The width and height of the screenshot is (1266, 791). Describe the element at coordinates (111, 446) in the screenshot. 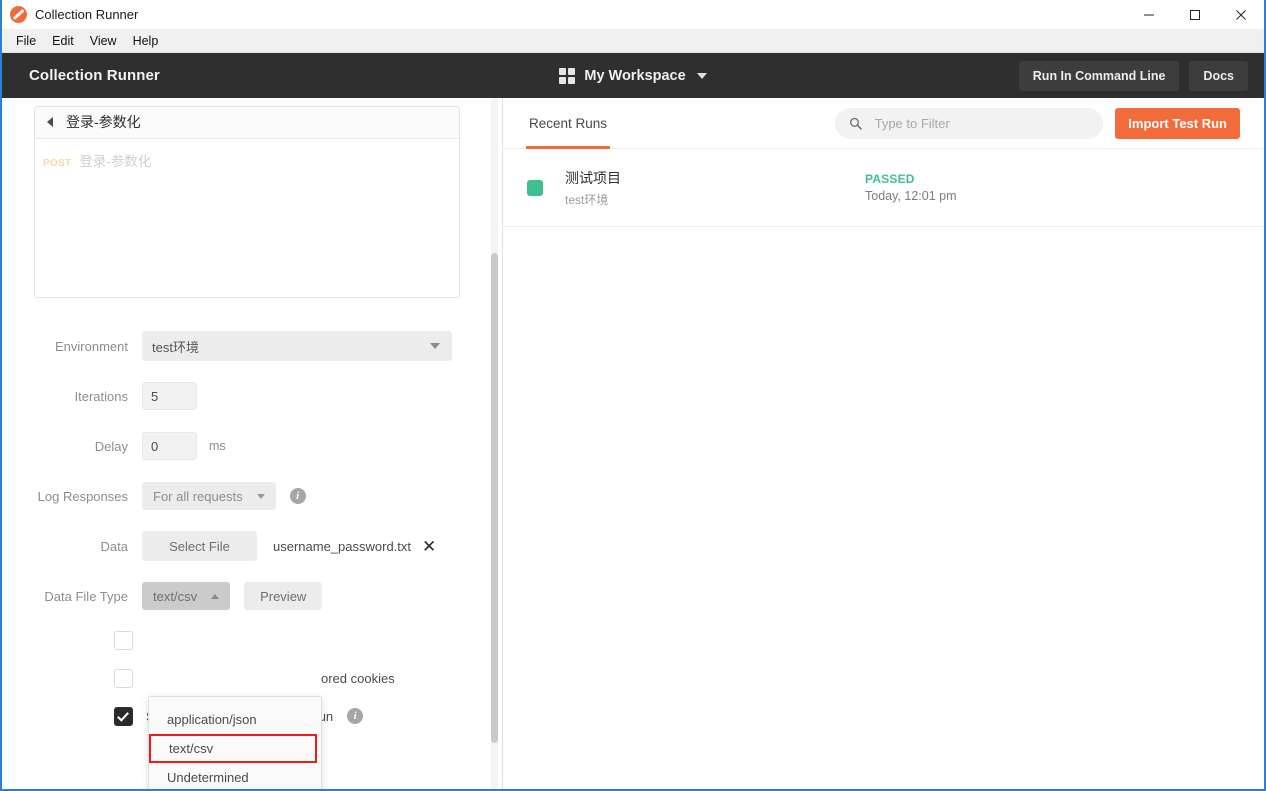

I see `delay-label: Delay` at that location.